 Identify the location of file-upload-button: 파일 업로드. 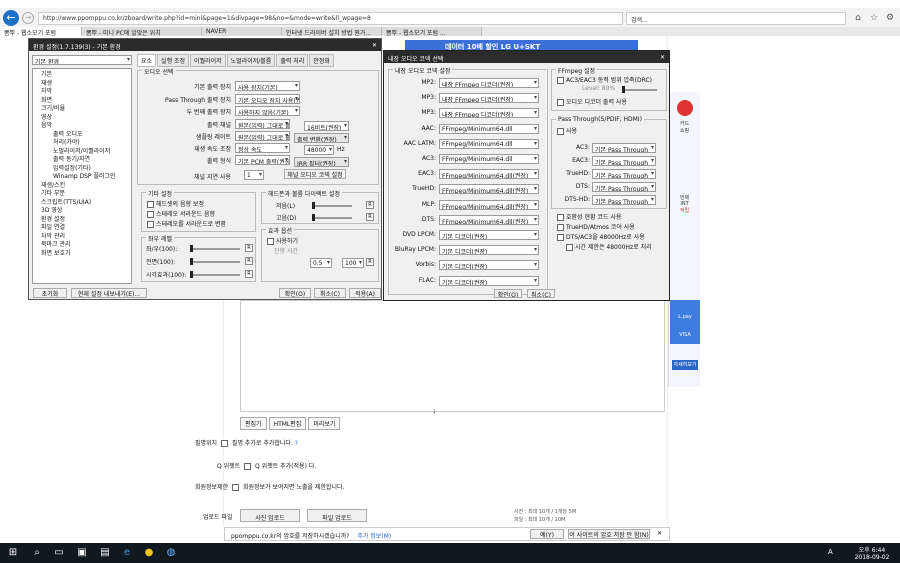
(337, 515).